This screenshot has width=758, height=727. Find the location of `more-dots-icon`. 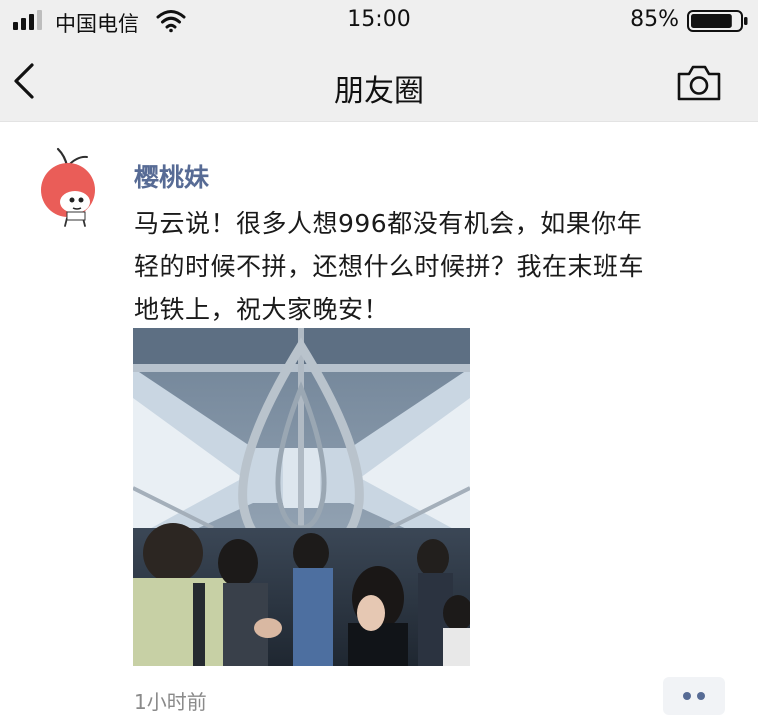

more-dots-icon is located at coordinates (694, 696).